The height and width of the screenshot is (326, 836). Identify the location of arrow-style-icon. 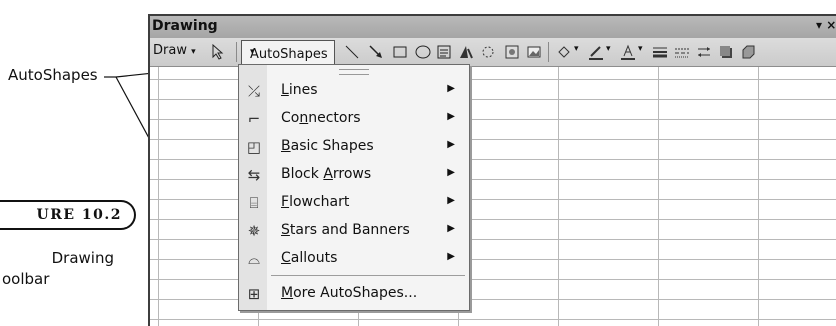
(704, 52).